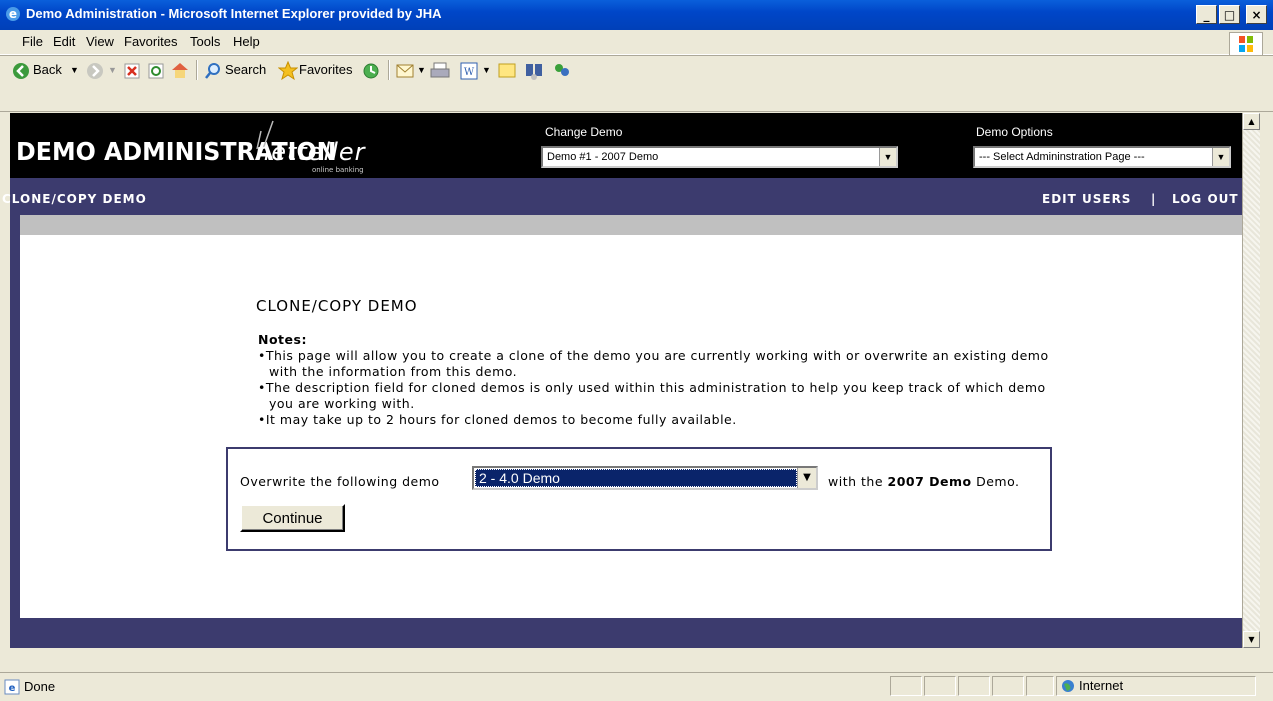 This screenshot has width=1273, height=701. What do you see at coordinates (150, 41) in the screenshot?
I see `menu-favorites: Favorites` at bounding box center [150, 41].